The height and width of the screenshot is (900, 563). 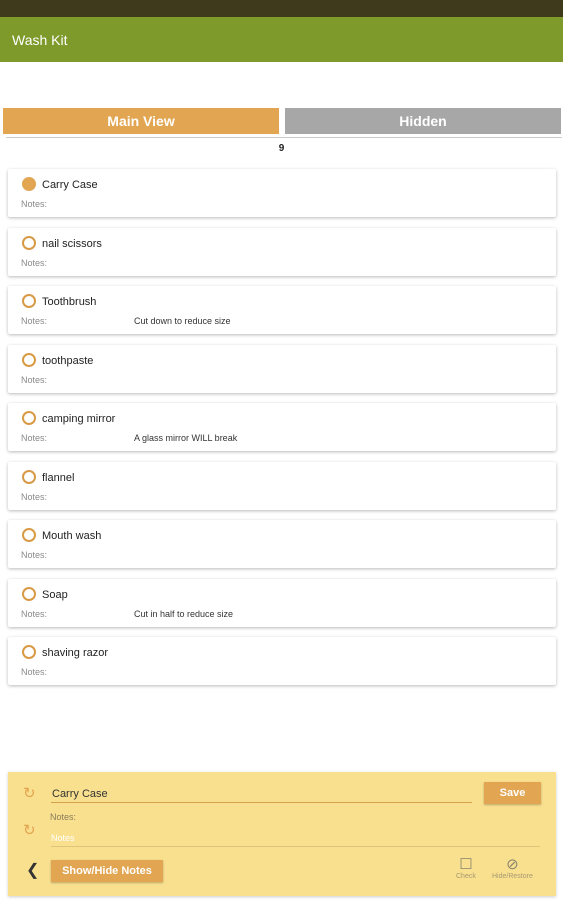 I want to click on notes-input, so click(x=295, y=838).